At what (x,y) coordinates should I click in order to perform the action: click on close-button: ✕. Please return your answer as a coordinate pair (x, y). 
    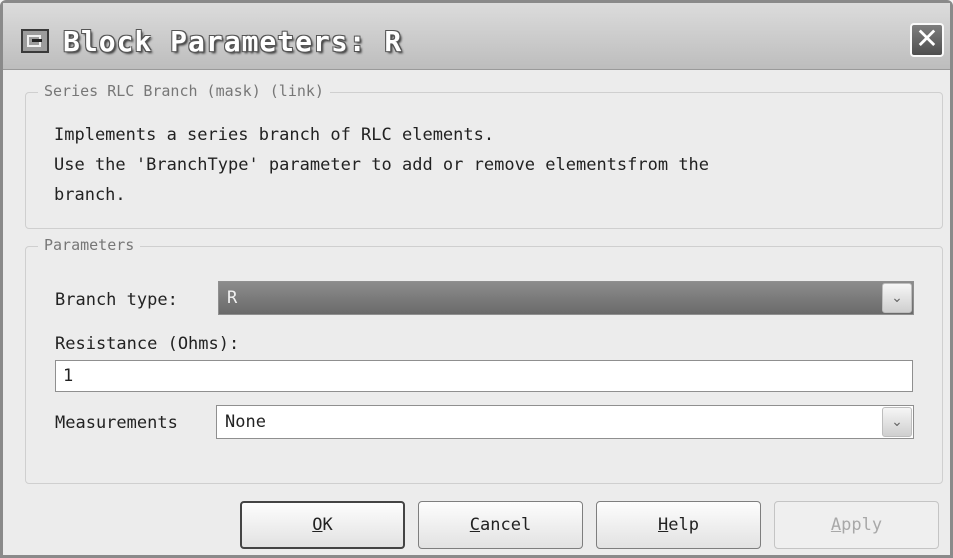
    Looking at the image, I should click on (927, 40).